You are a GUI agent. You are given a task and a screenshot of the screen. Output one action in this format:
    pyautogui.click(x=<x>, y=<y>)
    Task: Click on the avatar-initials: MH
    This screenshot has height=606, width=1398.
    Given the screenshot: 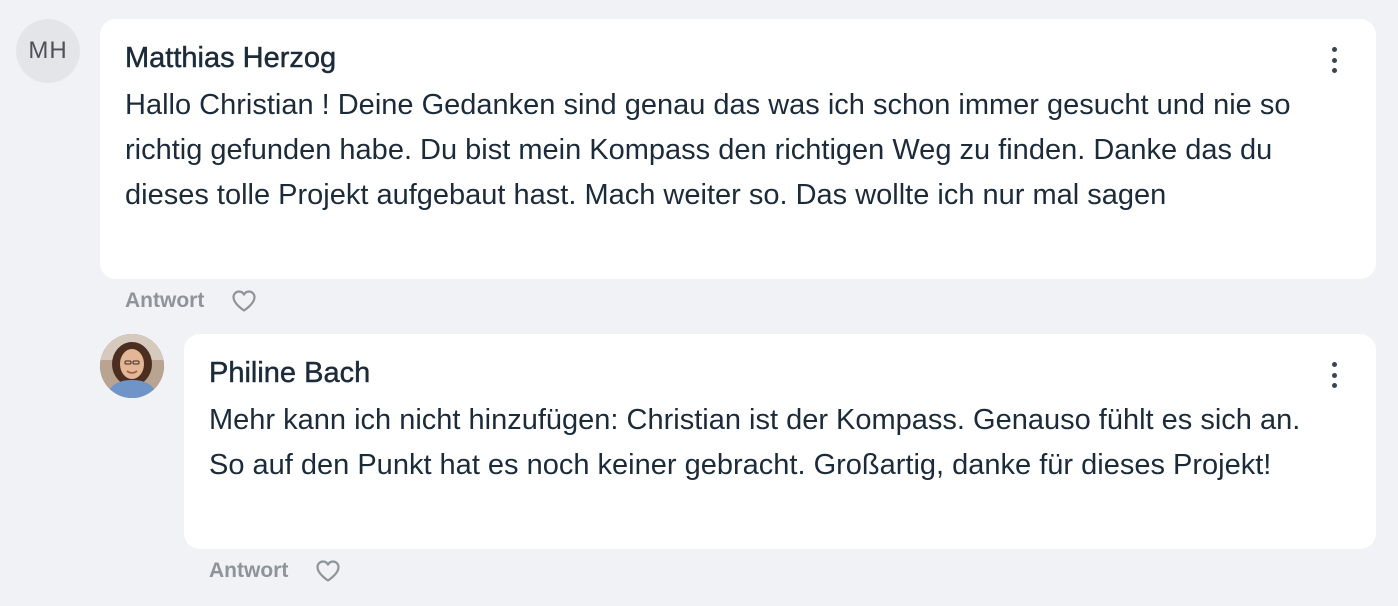 What is the action you would take?
    pyautogui.click(x=48, y=50)
    